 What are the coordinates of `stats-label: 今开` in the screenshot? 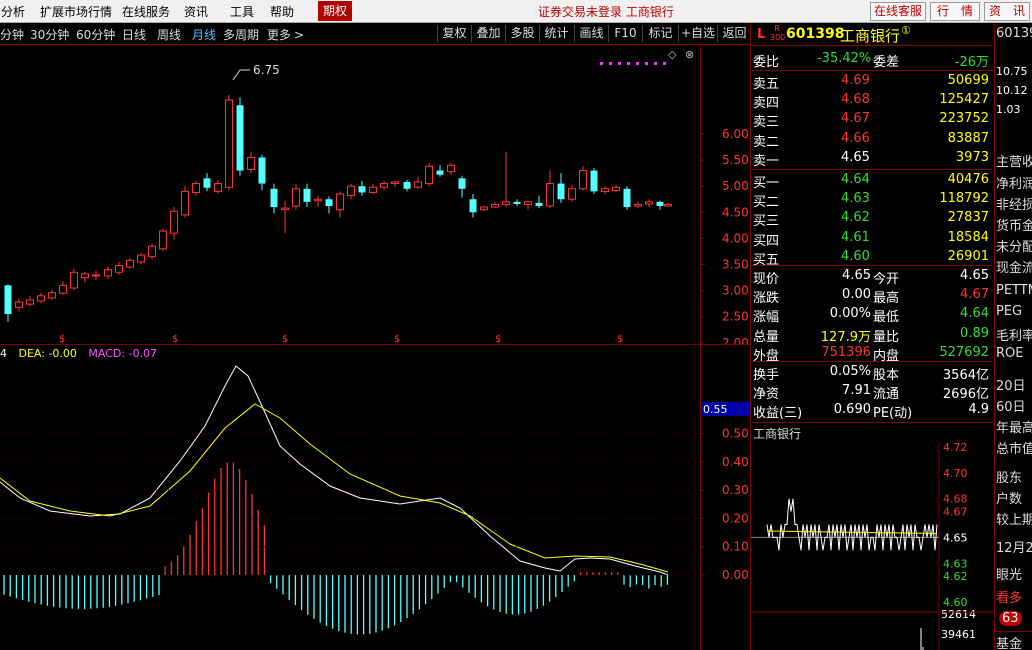 It's located at (886, 277).